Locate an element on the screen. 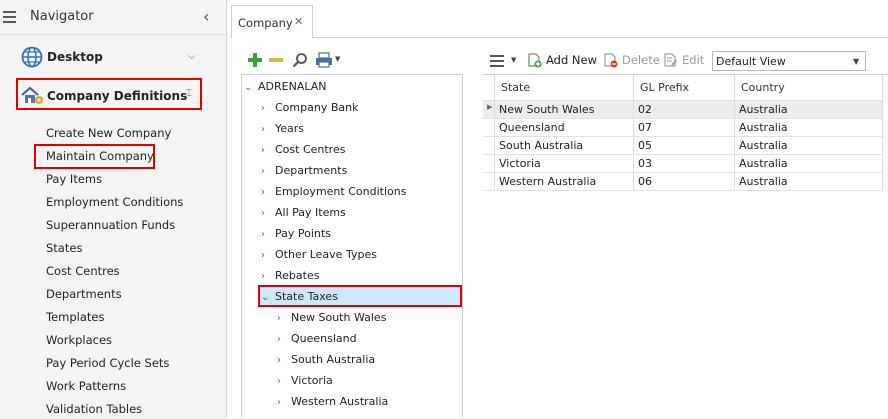 The image size is (888, 419). delete-document-icon is located at coordinates (611, 60).